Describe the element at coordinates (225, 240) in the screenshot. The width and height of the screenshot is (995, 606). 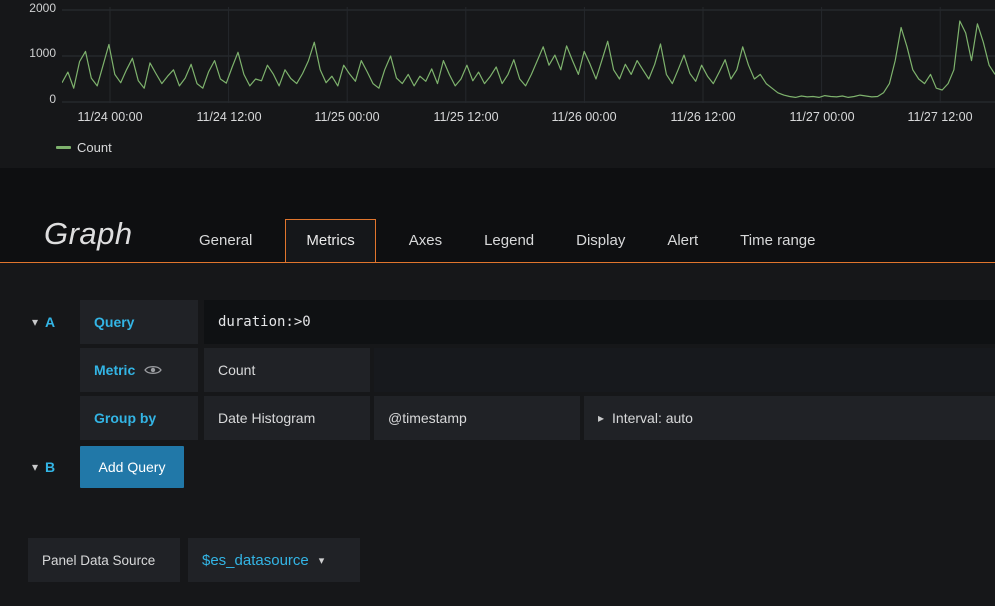
I see `tab-general: General` at that location.